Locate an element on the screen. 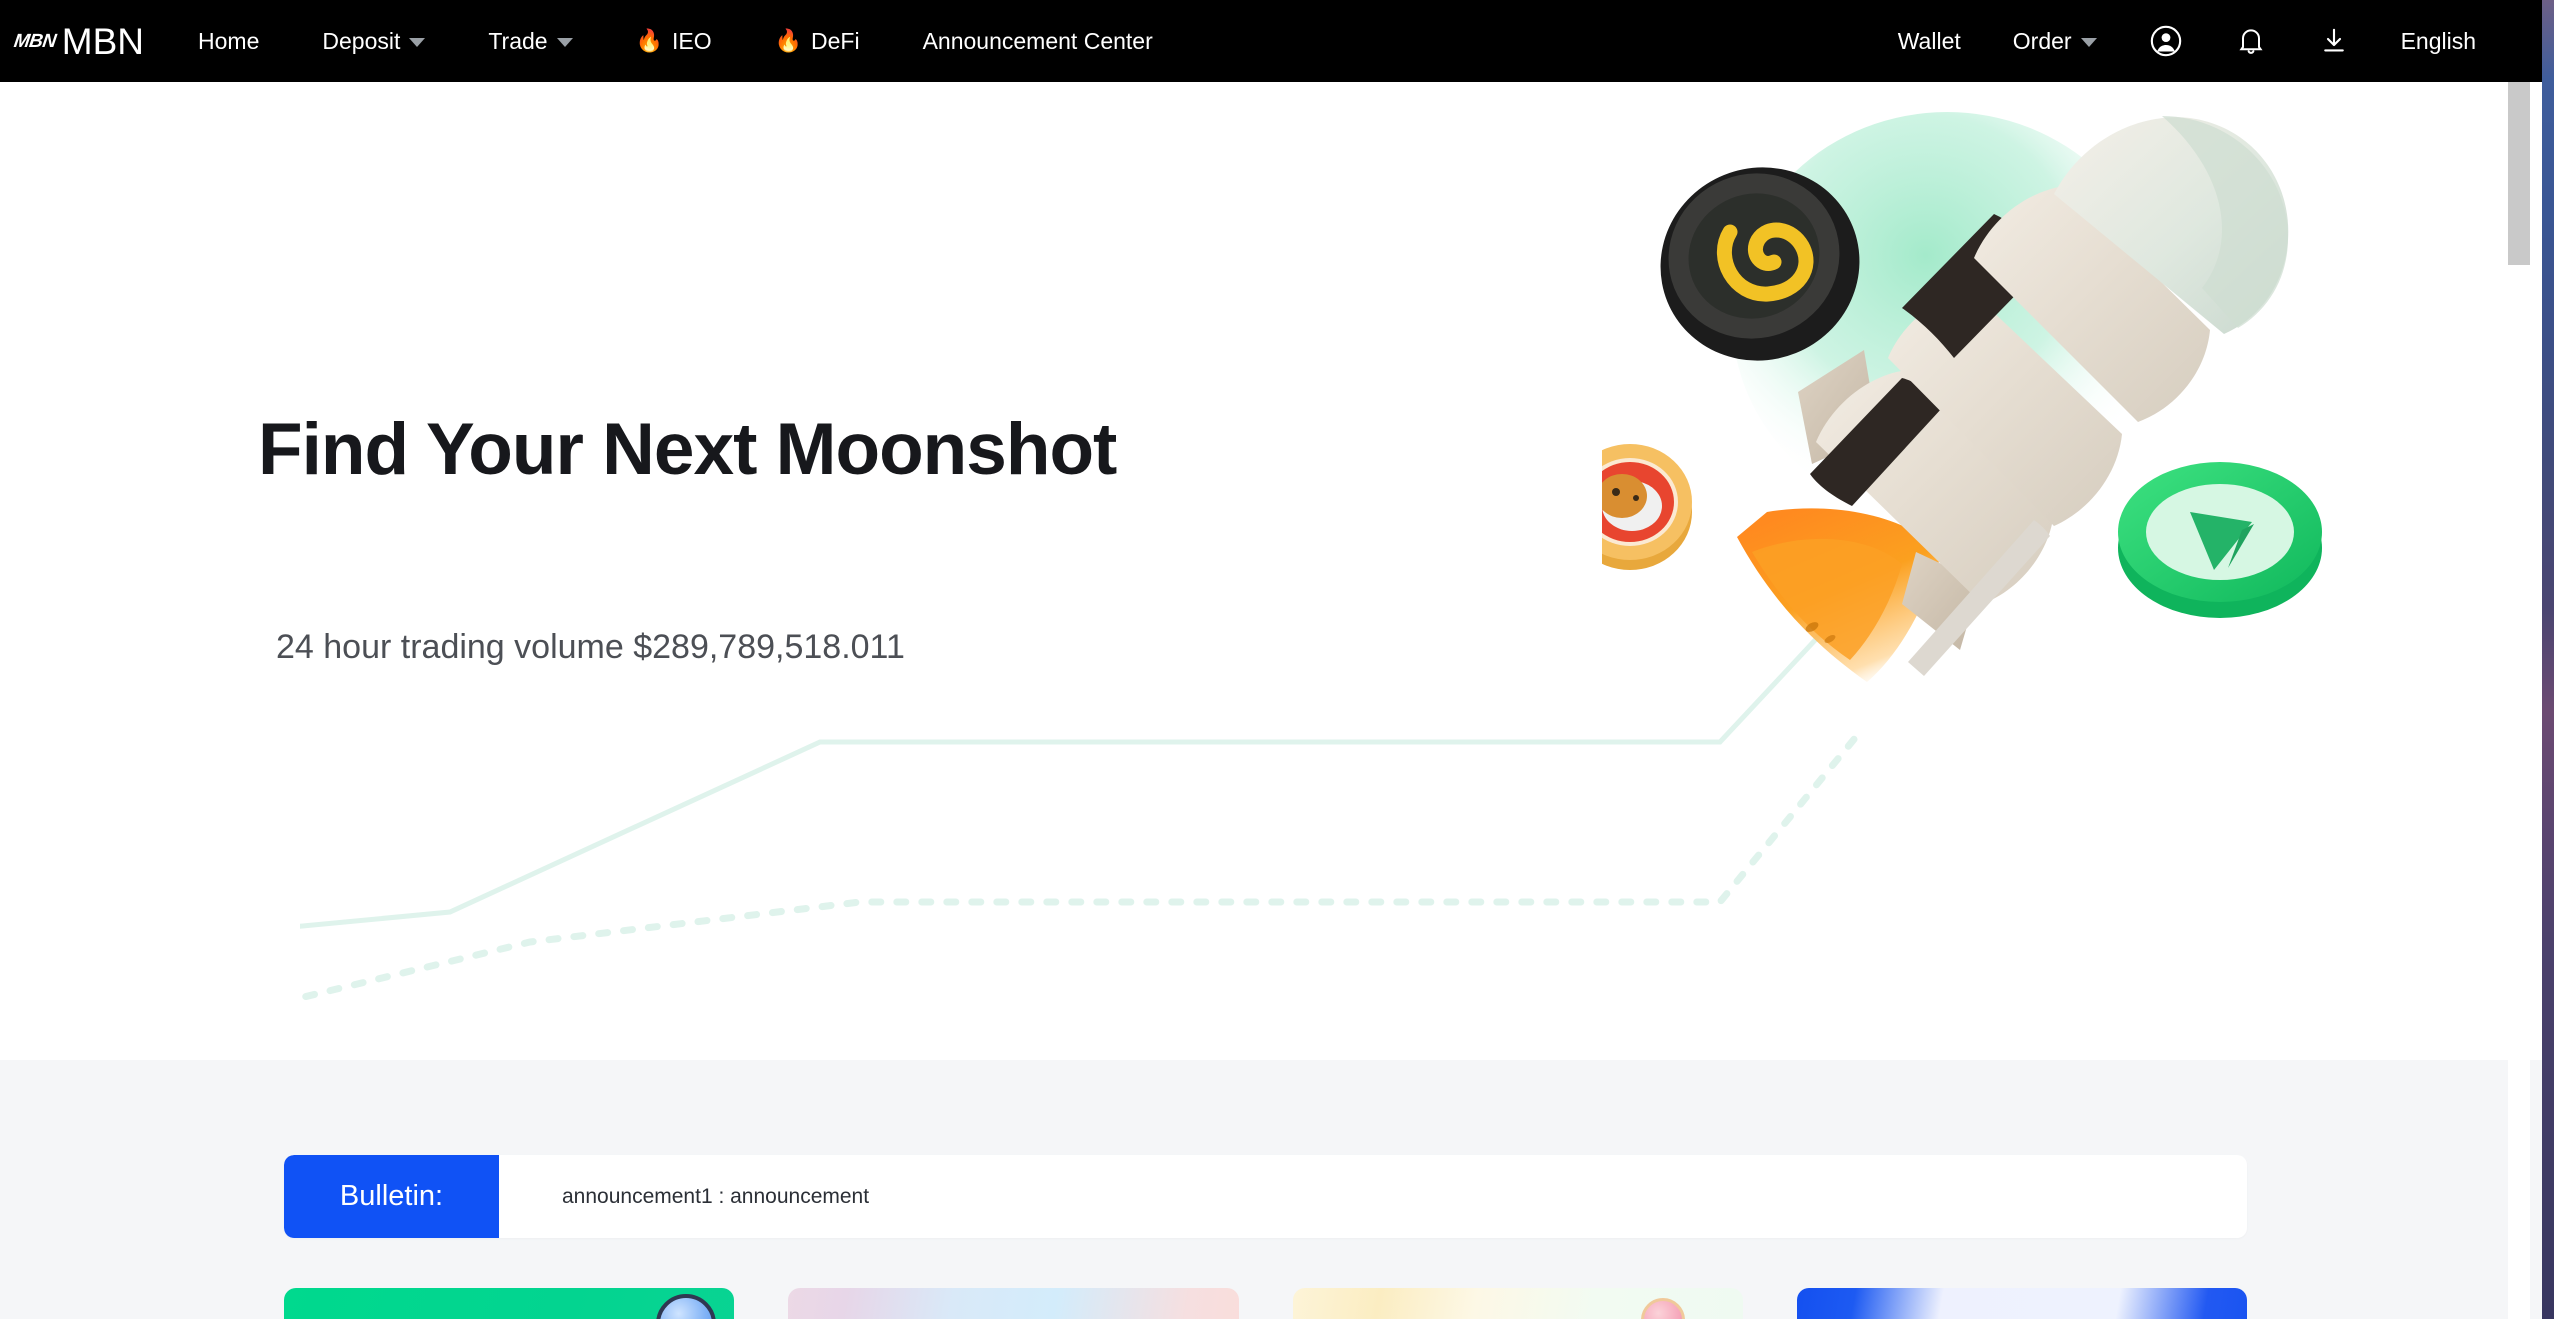 This screenshot has width=2554, height=1319. nav-item-wallet-label: Wallet is located at coordinates (1929, 40).